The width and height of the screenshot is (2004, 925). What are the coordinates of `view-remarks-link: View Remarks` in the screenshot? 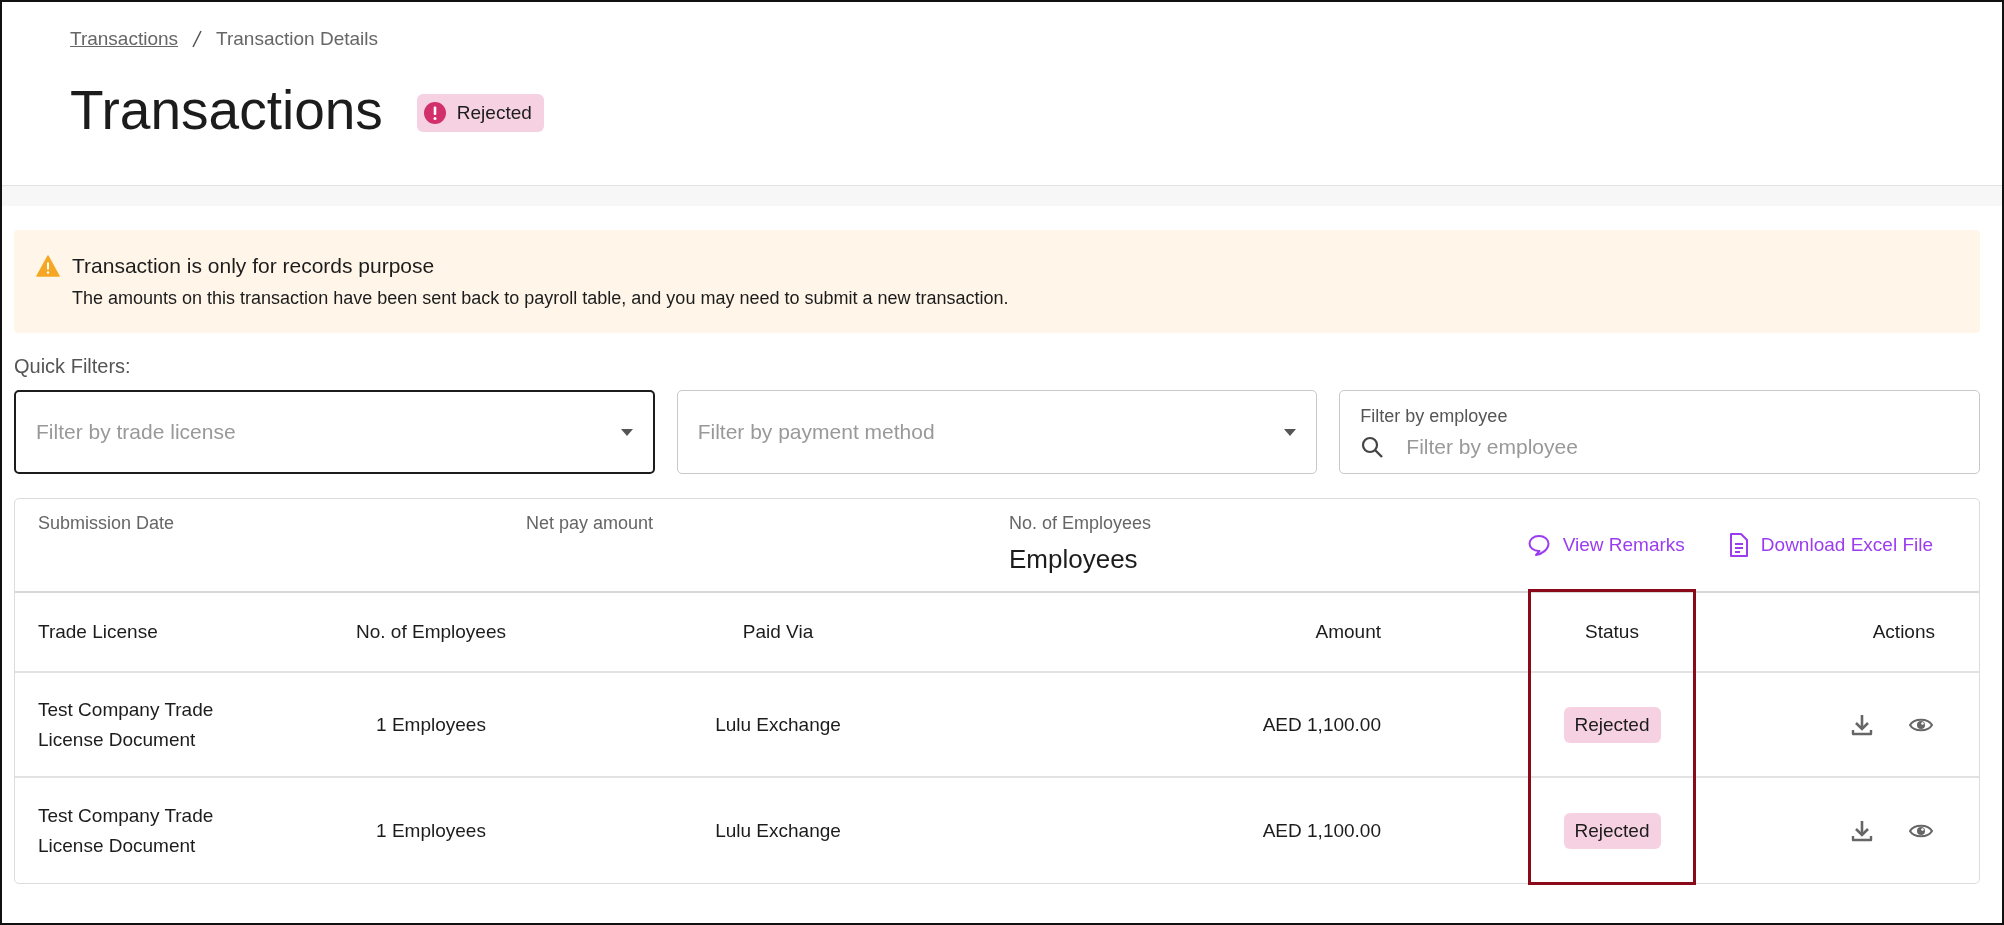 It's located at (1605, 545).